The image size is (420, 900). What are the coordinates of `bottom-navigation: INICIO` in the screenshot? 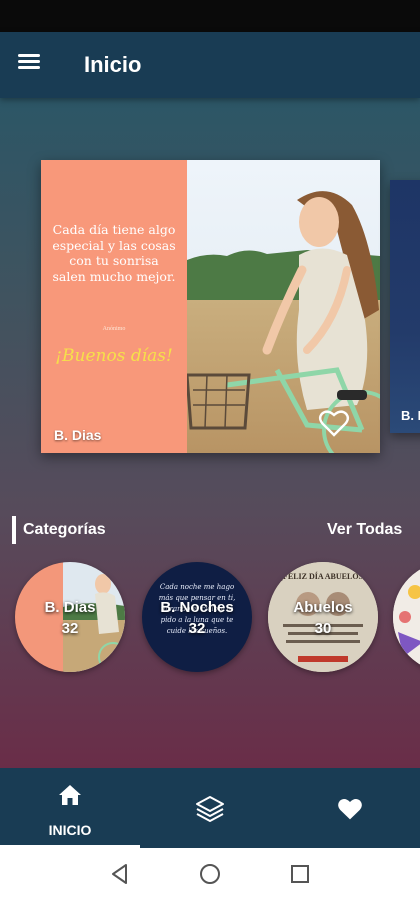 It's located at (210, 808).